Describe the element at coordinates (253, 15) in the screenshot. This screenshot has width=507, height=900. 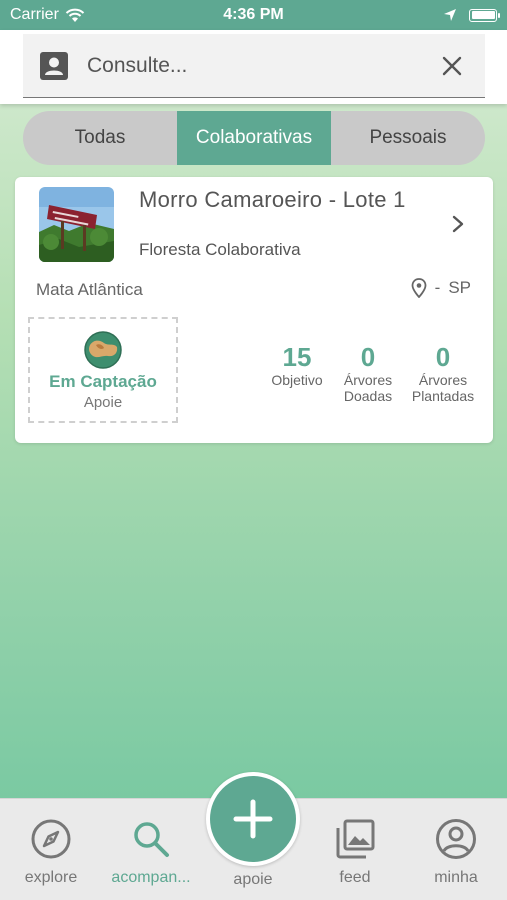
I see `status-bar: Carrier 4:36 PM` at that location.